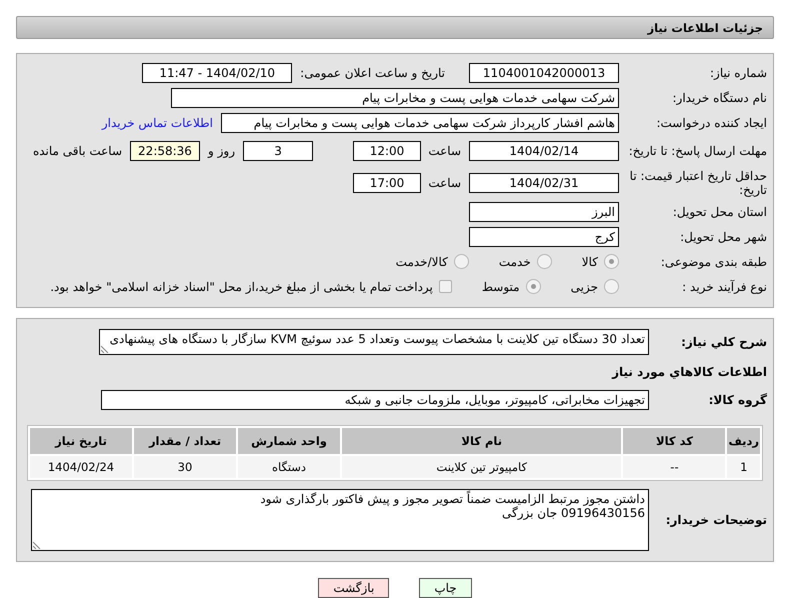 The height and width of the screenshot is (598, 788). I want to click on field-label: ساعت باقی مانده, so click(77, 151).